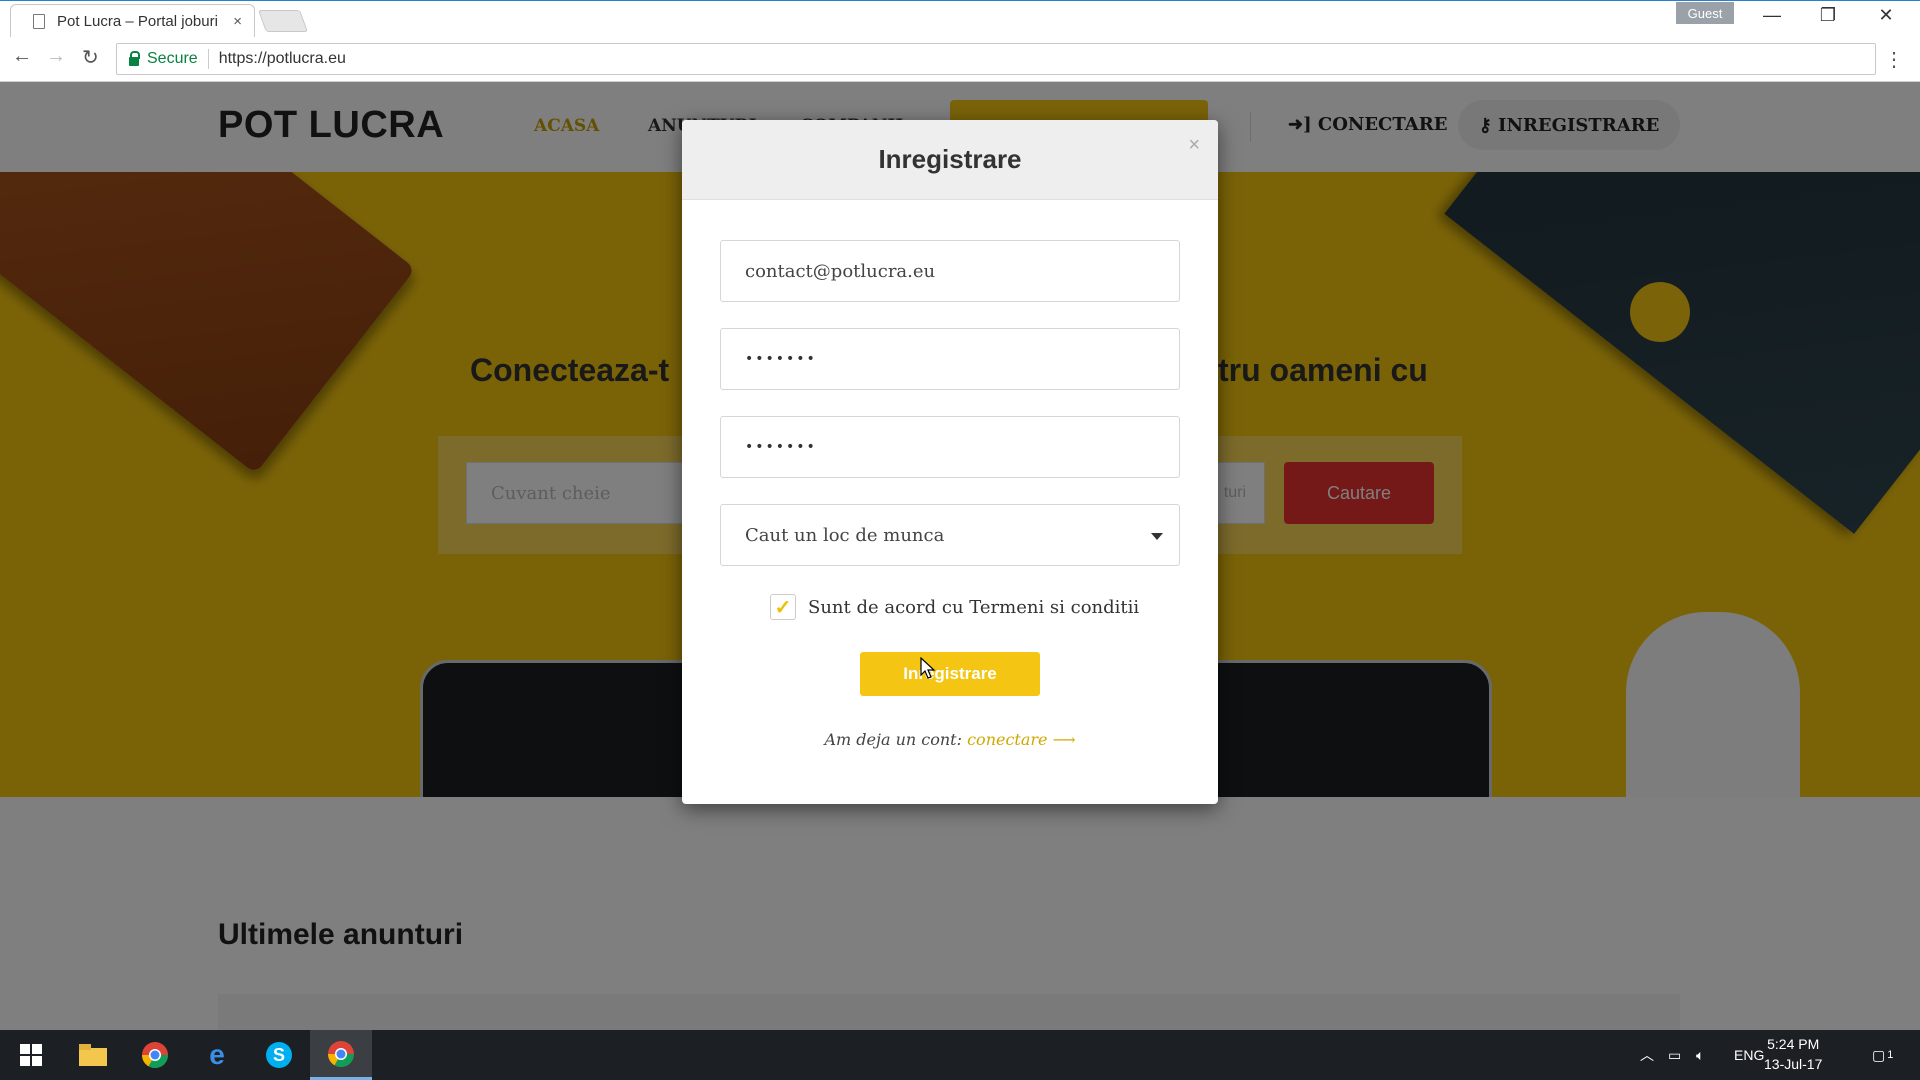  Describe the element at coordinates (996, 59) in the screenshot. I see `address-bar: Secure https://potlucra.eu` at that location.